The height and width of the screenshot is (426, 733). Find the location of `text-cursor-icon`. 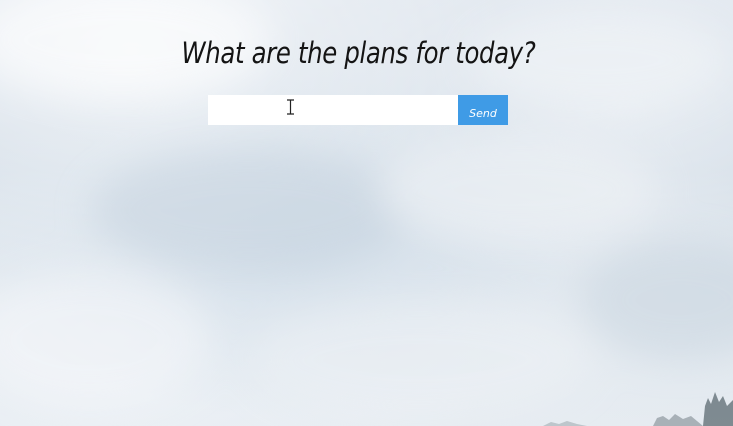

text-cursor-icon is located at coordinates (290, 107).